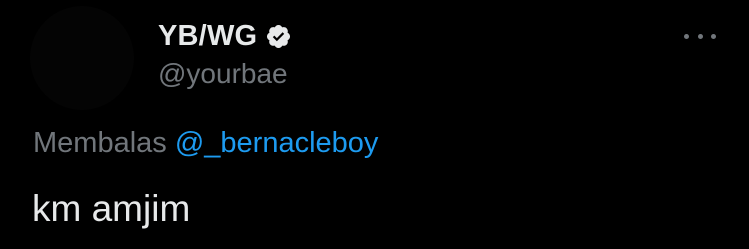 This screenshot has width=749, height=249. I want to click on reply-to-handle-link: @_bernacleboy, so click(277, 143).